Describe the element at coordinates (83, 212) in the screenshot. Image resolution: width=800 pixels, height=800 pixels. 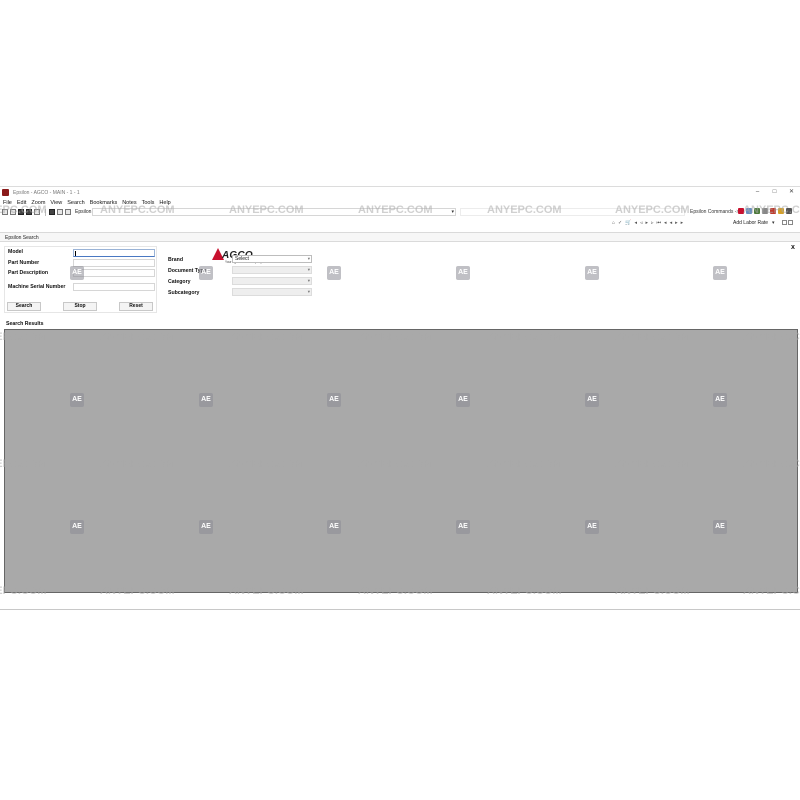
I see `epsilon-tab: Epsilon` at that location.